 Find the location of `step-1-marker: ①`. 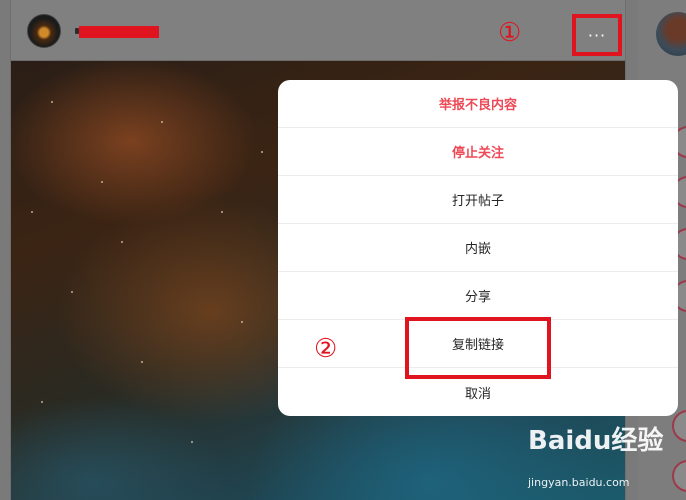

step-1-marker: ① is located at coordinates (510, 33).